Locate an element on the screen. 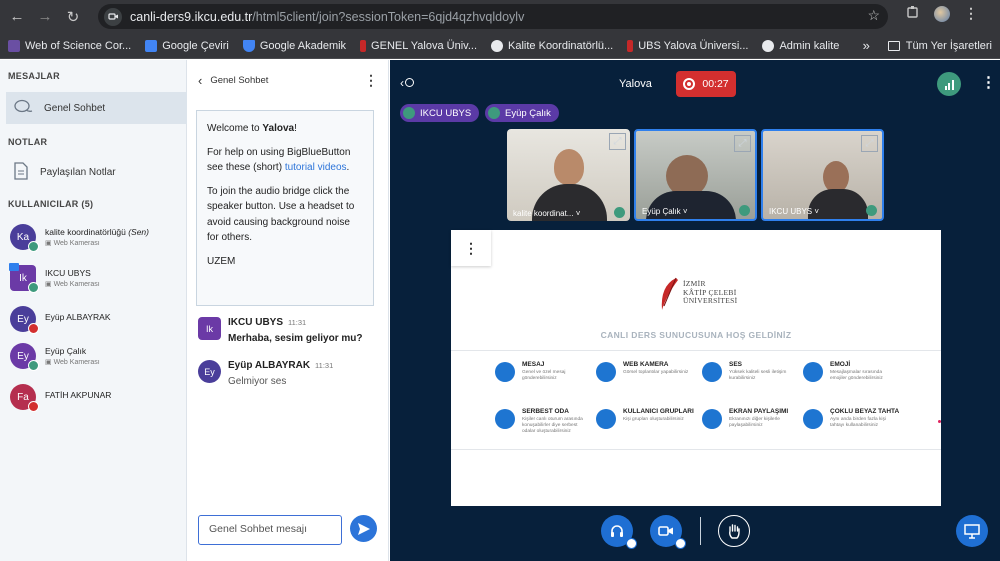 The image size is (1000, 561). user-webcam-status: ▣ Web Kamerası is located at coordinates (72, 243).